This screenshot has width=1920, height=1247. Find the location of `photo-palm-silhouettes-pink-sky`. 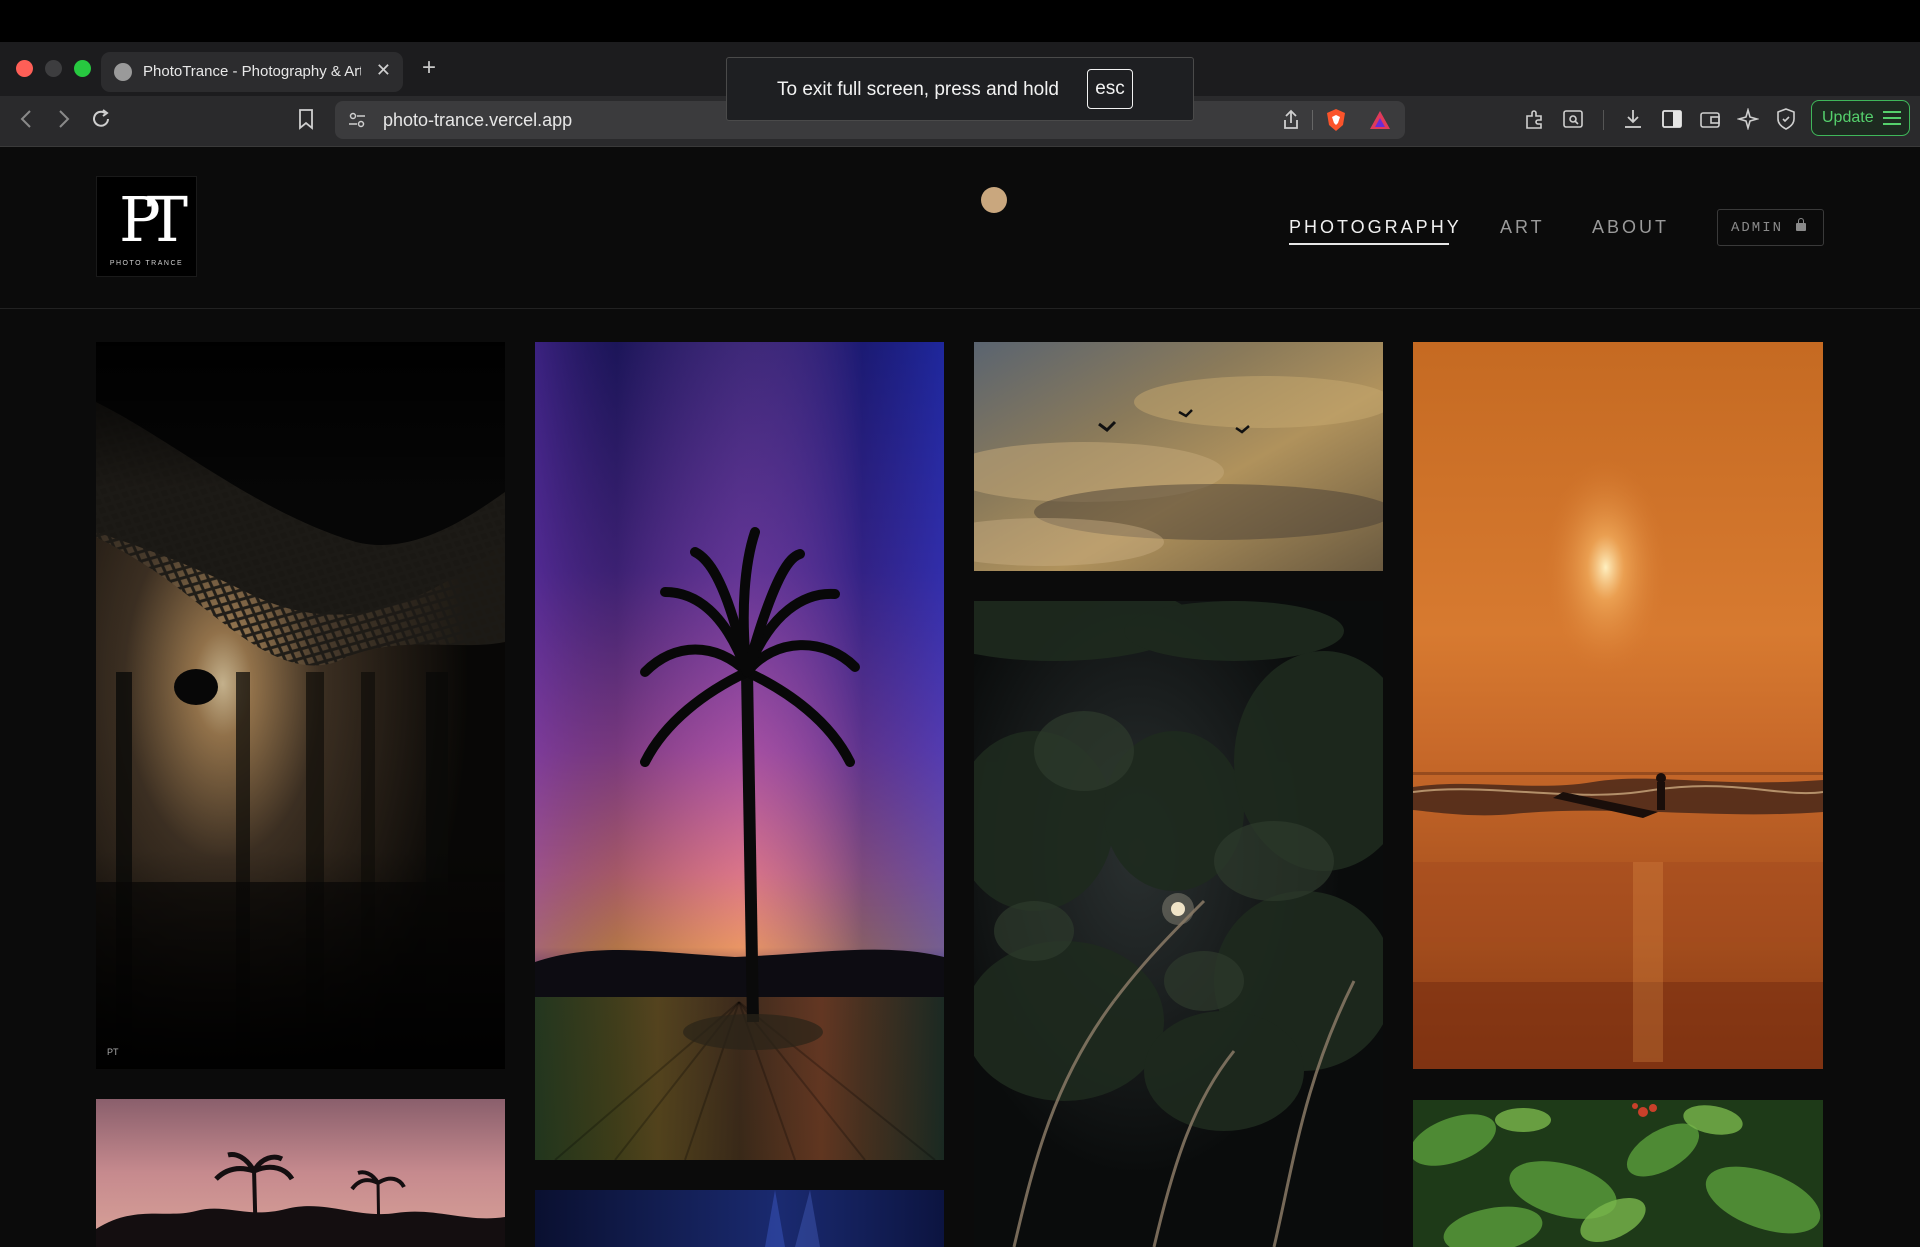

photo-palm-silhouettes-pink-sky is located at coordinates (300, 1173).